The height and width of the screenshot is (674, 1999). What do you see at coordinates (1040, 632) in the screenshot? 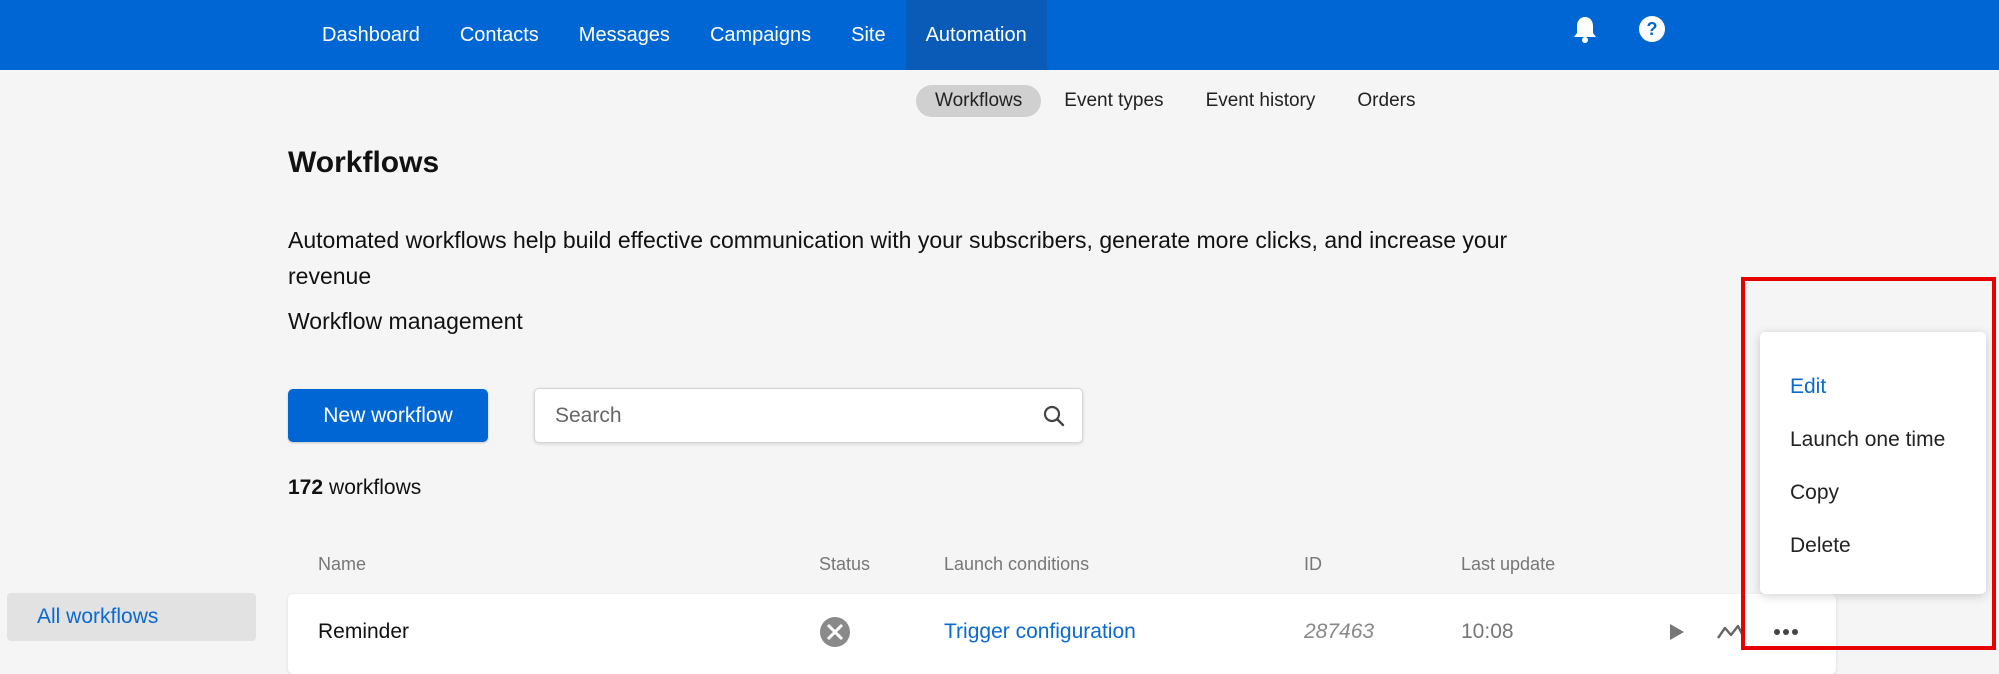
I see `trigger-configuration-link: Trigger configuration` at bounding box center [1040, 632].